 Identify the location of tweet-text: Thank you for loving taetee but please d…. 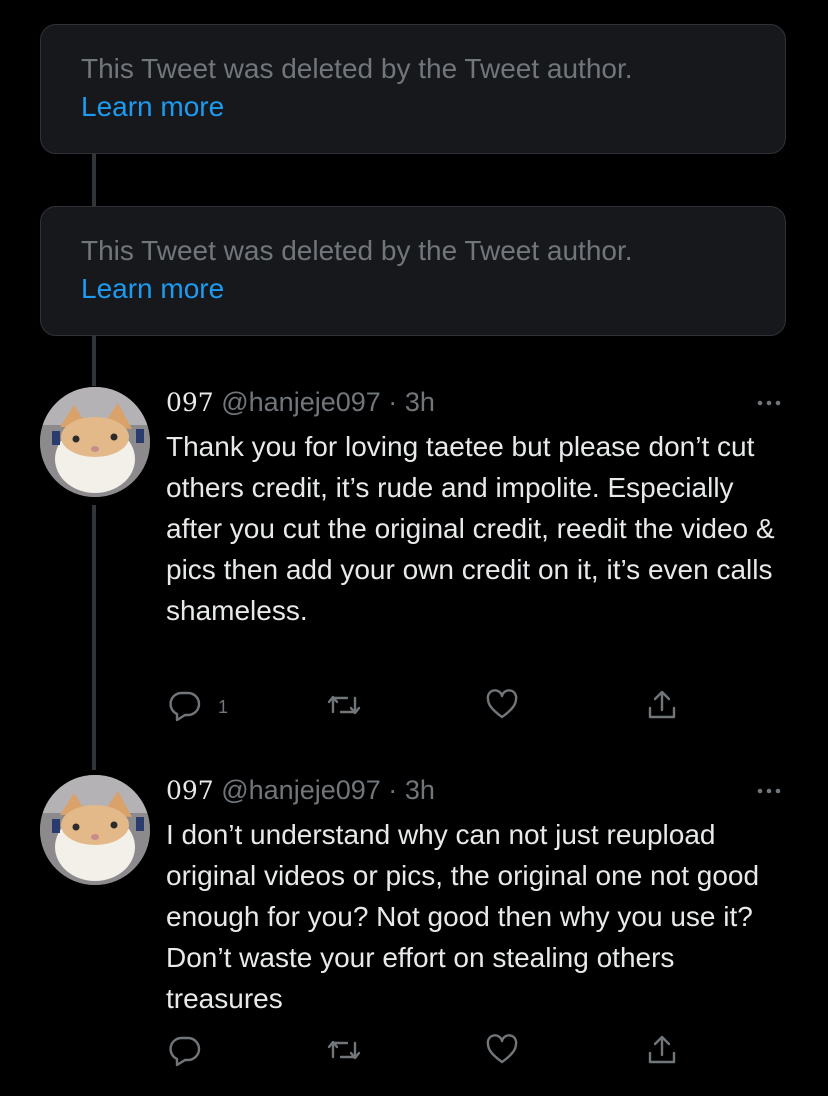
(470, 528).